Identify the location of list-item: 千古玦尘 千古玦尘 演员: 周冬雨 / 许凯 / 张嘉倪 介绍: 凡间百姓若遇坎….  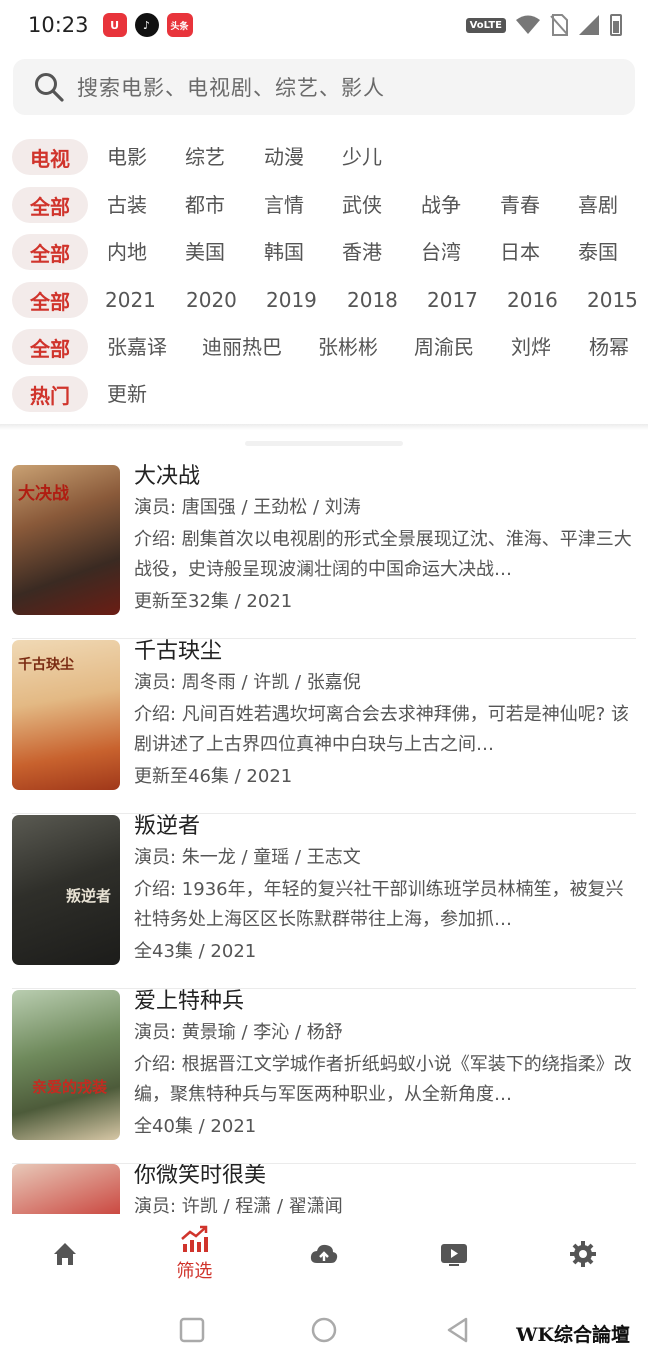
(324, 726).